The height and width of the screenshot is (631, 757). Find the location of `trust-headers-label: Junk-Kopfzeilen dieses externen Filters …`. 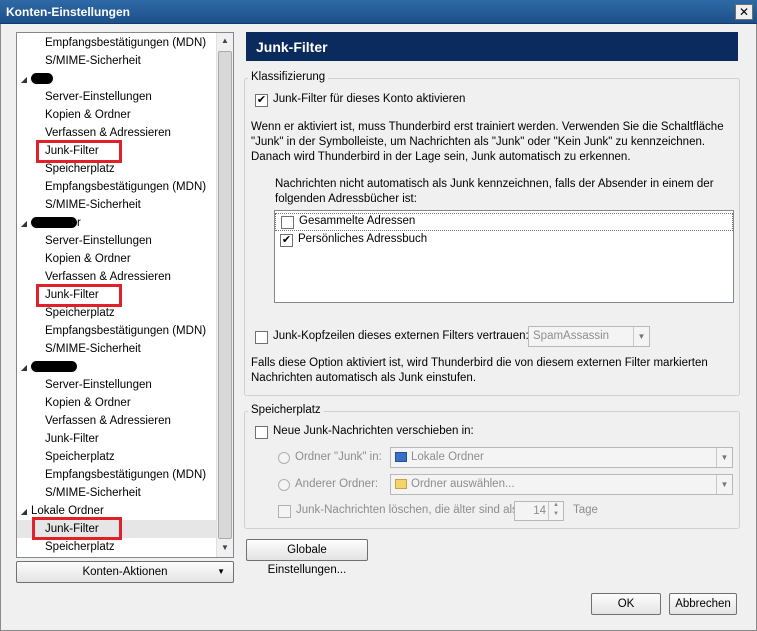

trust-headers-label: Junk-Kopfzeilen dieses externen Filters … is located at coordinates (401, 336).